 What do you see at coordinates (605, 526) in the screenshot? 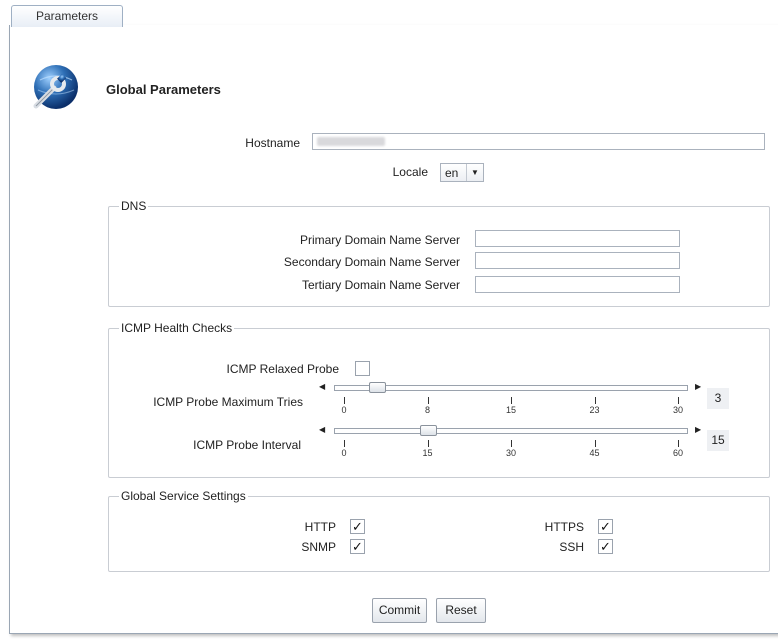
I see `https-checkbox: ✓` at bounding box center [605, 526].